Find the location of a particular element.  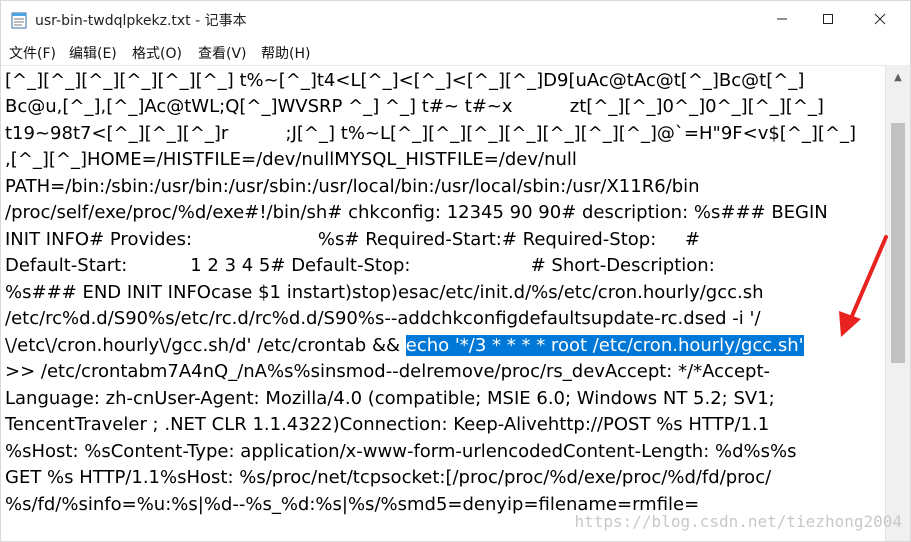

minimize-icon is located at coordinates (782, 19).